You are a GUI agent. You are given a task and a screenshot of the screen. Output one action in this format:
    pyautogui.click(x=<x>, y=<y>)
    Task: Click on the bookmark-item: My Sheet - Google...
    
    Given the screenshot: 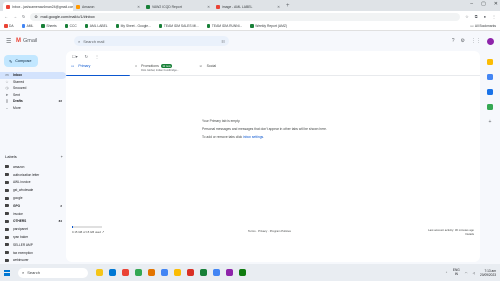 What is the action you would take?
    pyautogui.click(x=133, y=26)
    